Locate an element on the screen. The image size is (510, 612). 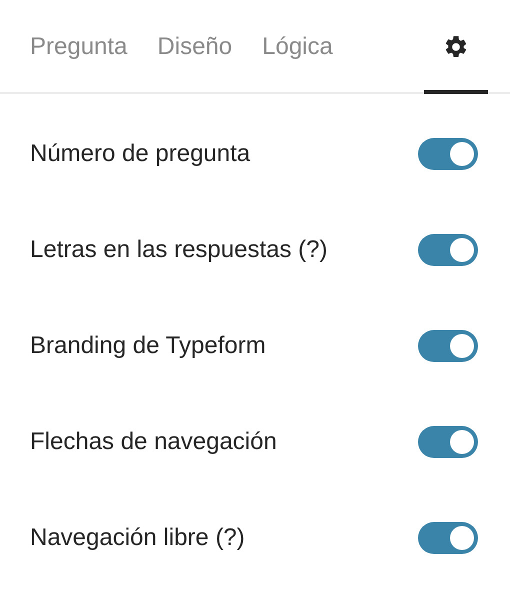
tab: Pregunta is located at coordinates (79, 47).